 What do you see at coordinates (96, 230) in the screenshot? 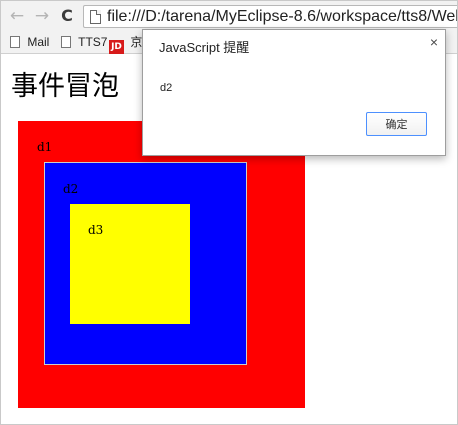
I see `box-d3-label: d3` at bounding box center [96, 230].